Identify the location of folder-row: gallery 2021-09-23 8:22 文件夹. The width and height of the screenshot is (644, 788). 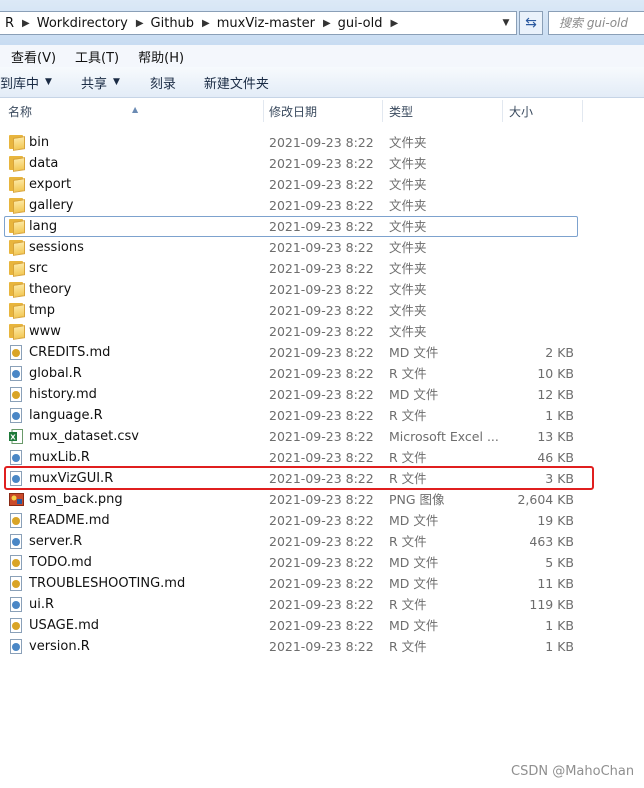
(322, 205).